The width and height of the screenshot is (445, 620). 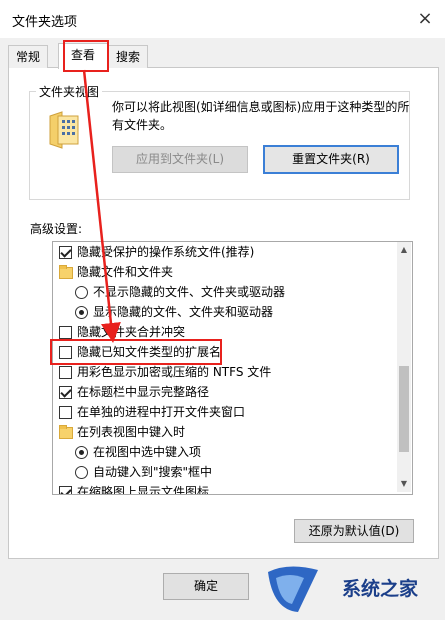 I want to click on close-button: ×, so click(x=425, y=19).